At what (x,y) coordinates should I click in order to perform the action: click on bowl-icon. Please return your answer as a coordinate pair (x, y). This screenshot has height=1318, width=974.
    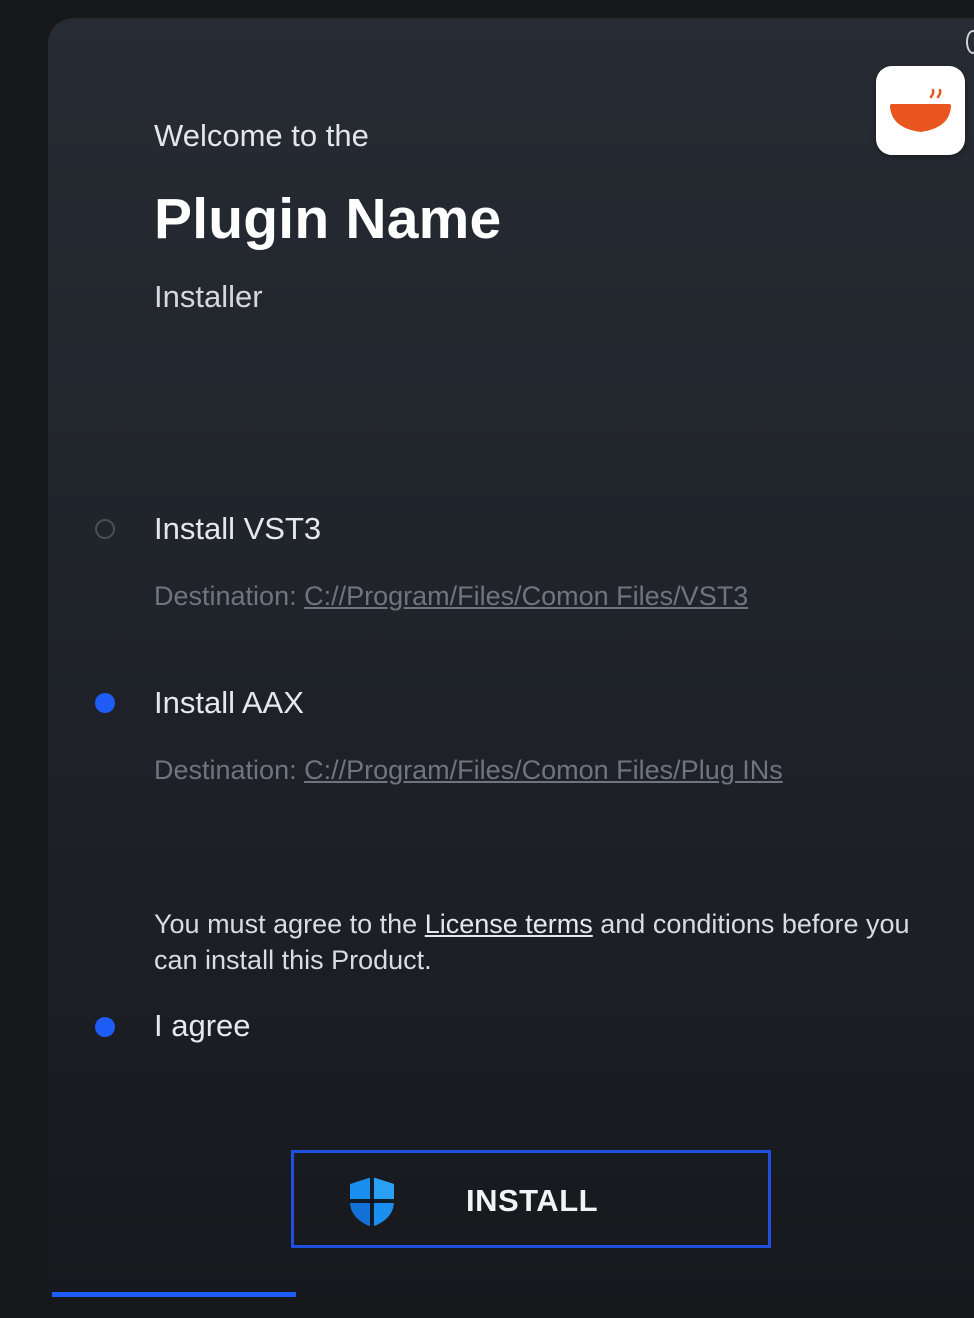
    Looking at the image, I should click on (920, 110).